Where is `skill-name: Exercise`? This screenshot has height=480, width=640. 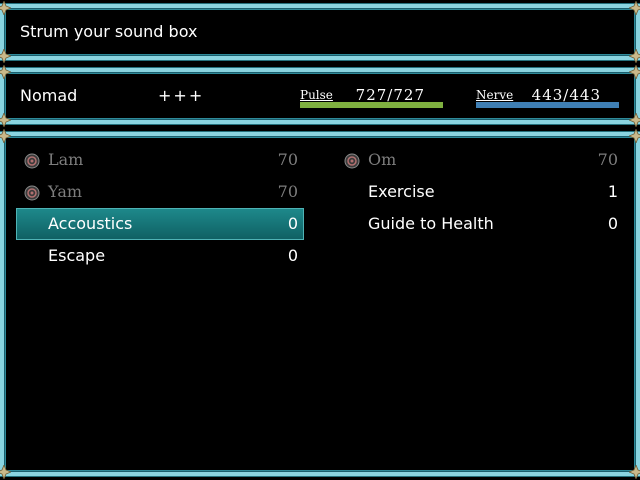 skill-name: Exercise is located at coordinates (401, 191).